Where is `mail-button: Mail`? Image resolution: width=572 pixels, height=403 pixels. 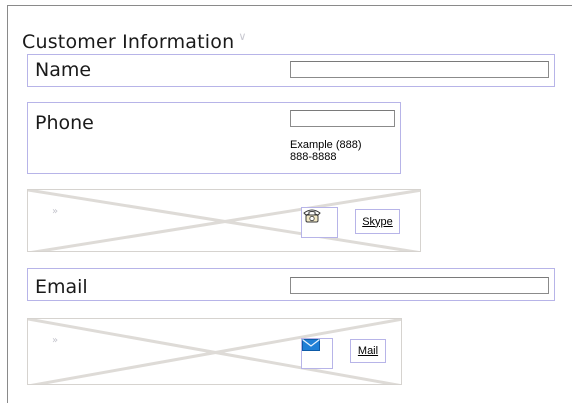
mail-button: Mail is located at coordinates (368, 351).